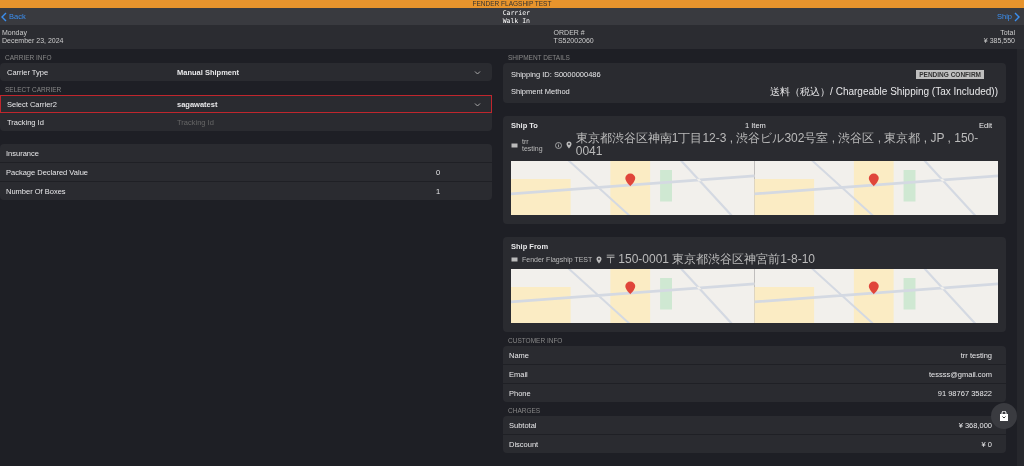 This screenshot has height=466, width=1024. I want to click on address-text: 東京都渋谷区神南1丁目12-3 , 渋谷ビル302号室 , 渋谷区 , 東京都 , JP , 150-0041, so click(777, 145).